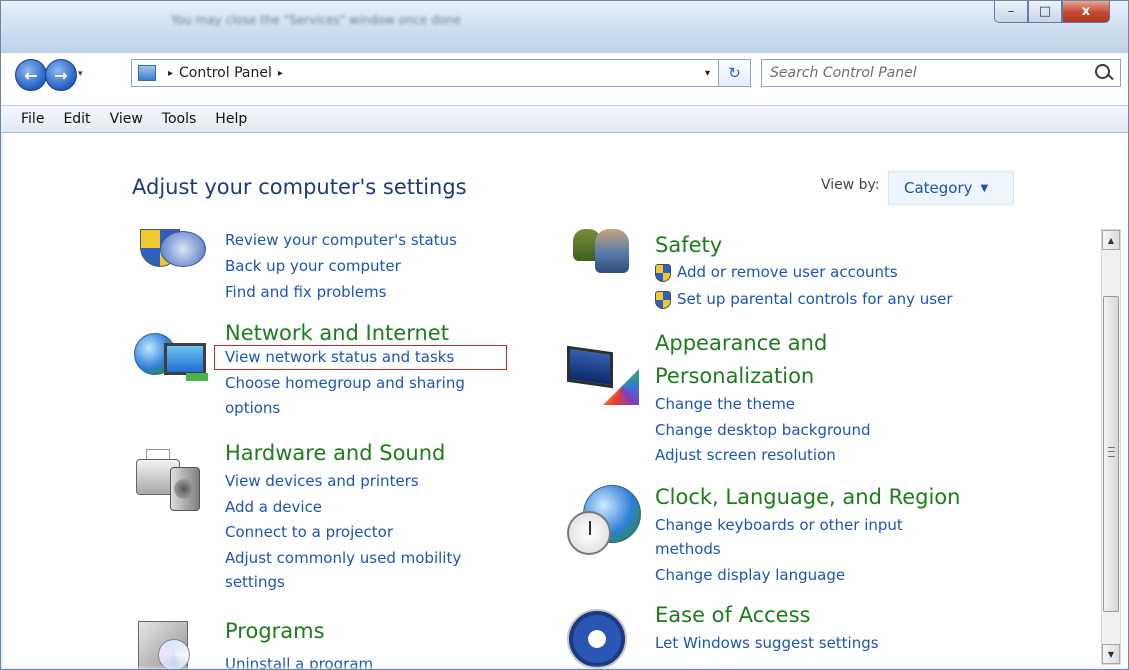  I want to click on search-box, so click(941, 73).